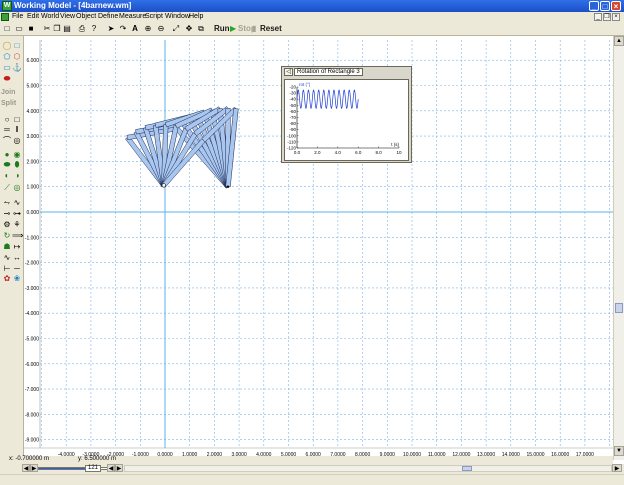  What do you see at coordinates (82, 29) in the screenshot?
I see `print-icon: ⎙` at bounding box center [82, 29].